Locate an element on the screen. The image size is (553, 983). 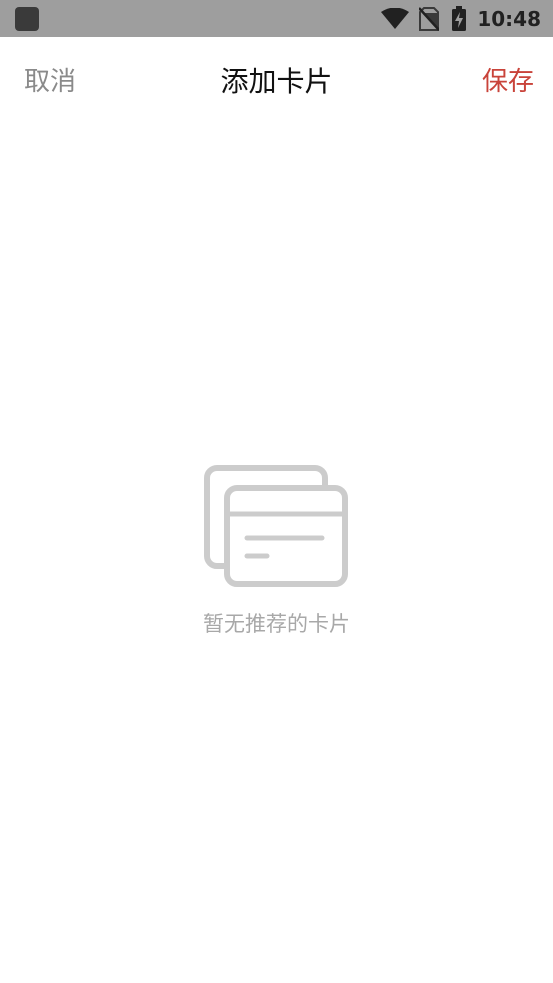
save-button: 保存 is located at coordinates (508, 79).